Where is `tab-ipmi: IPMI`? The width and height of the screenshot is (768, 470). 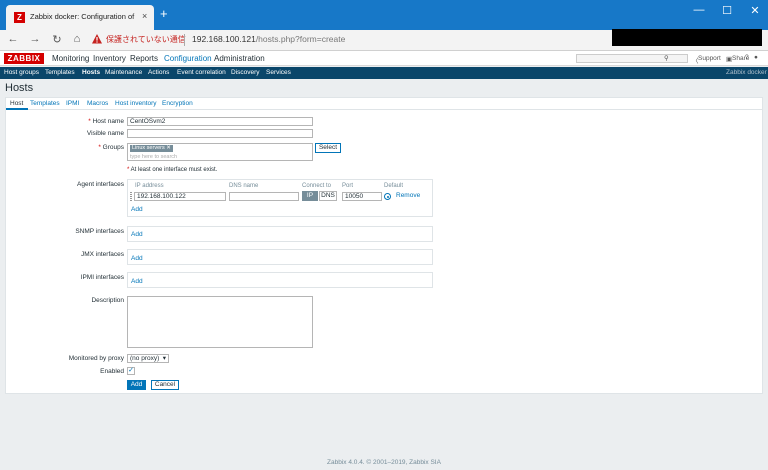
tab-ipmi: IPMI is located at coordinates (72, 103).